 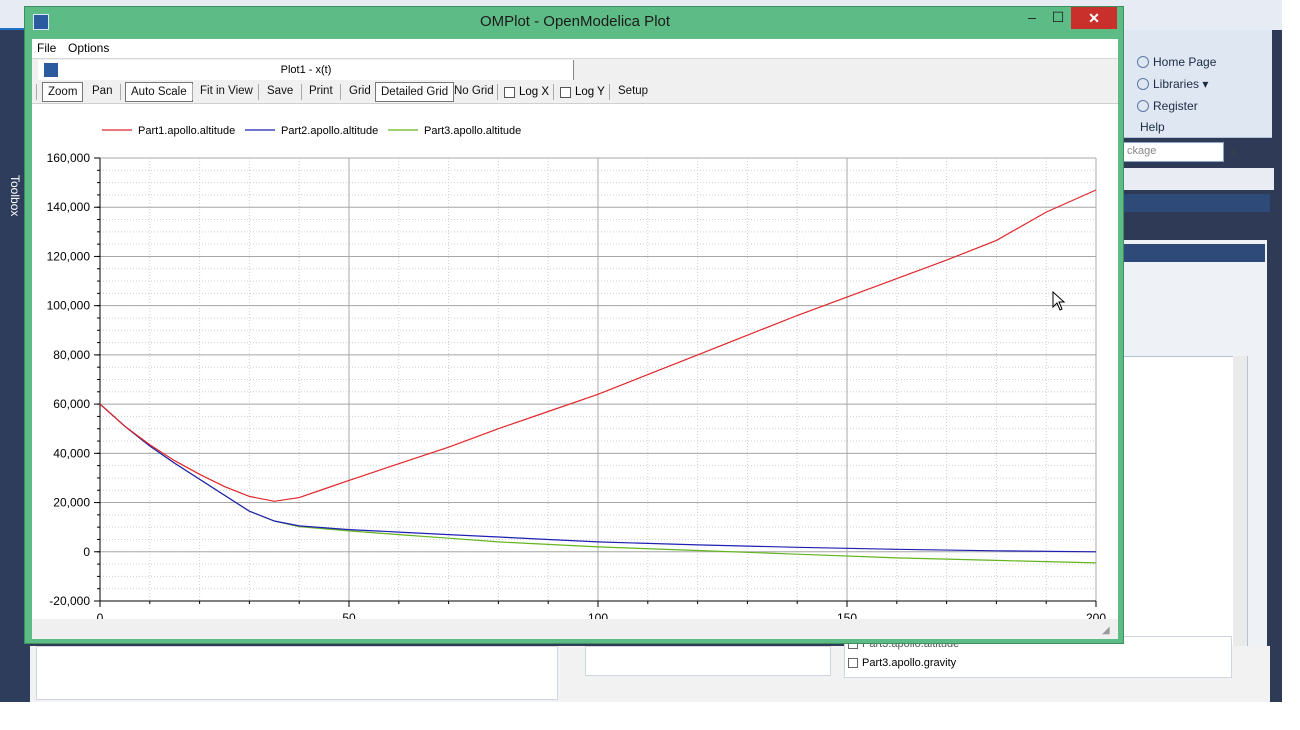 What do you see at coordinates (1094, 18) in the screenshot?
I see `close-button: ✕` at bounding box center [1094, 18].